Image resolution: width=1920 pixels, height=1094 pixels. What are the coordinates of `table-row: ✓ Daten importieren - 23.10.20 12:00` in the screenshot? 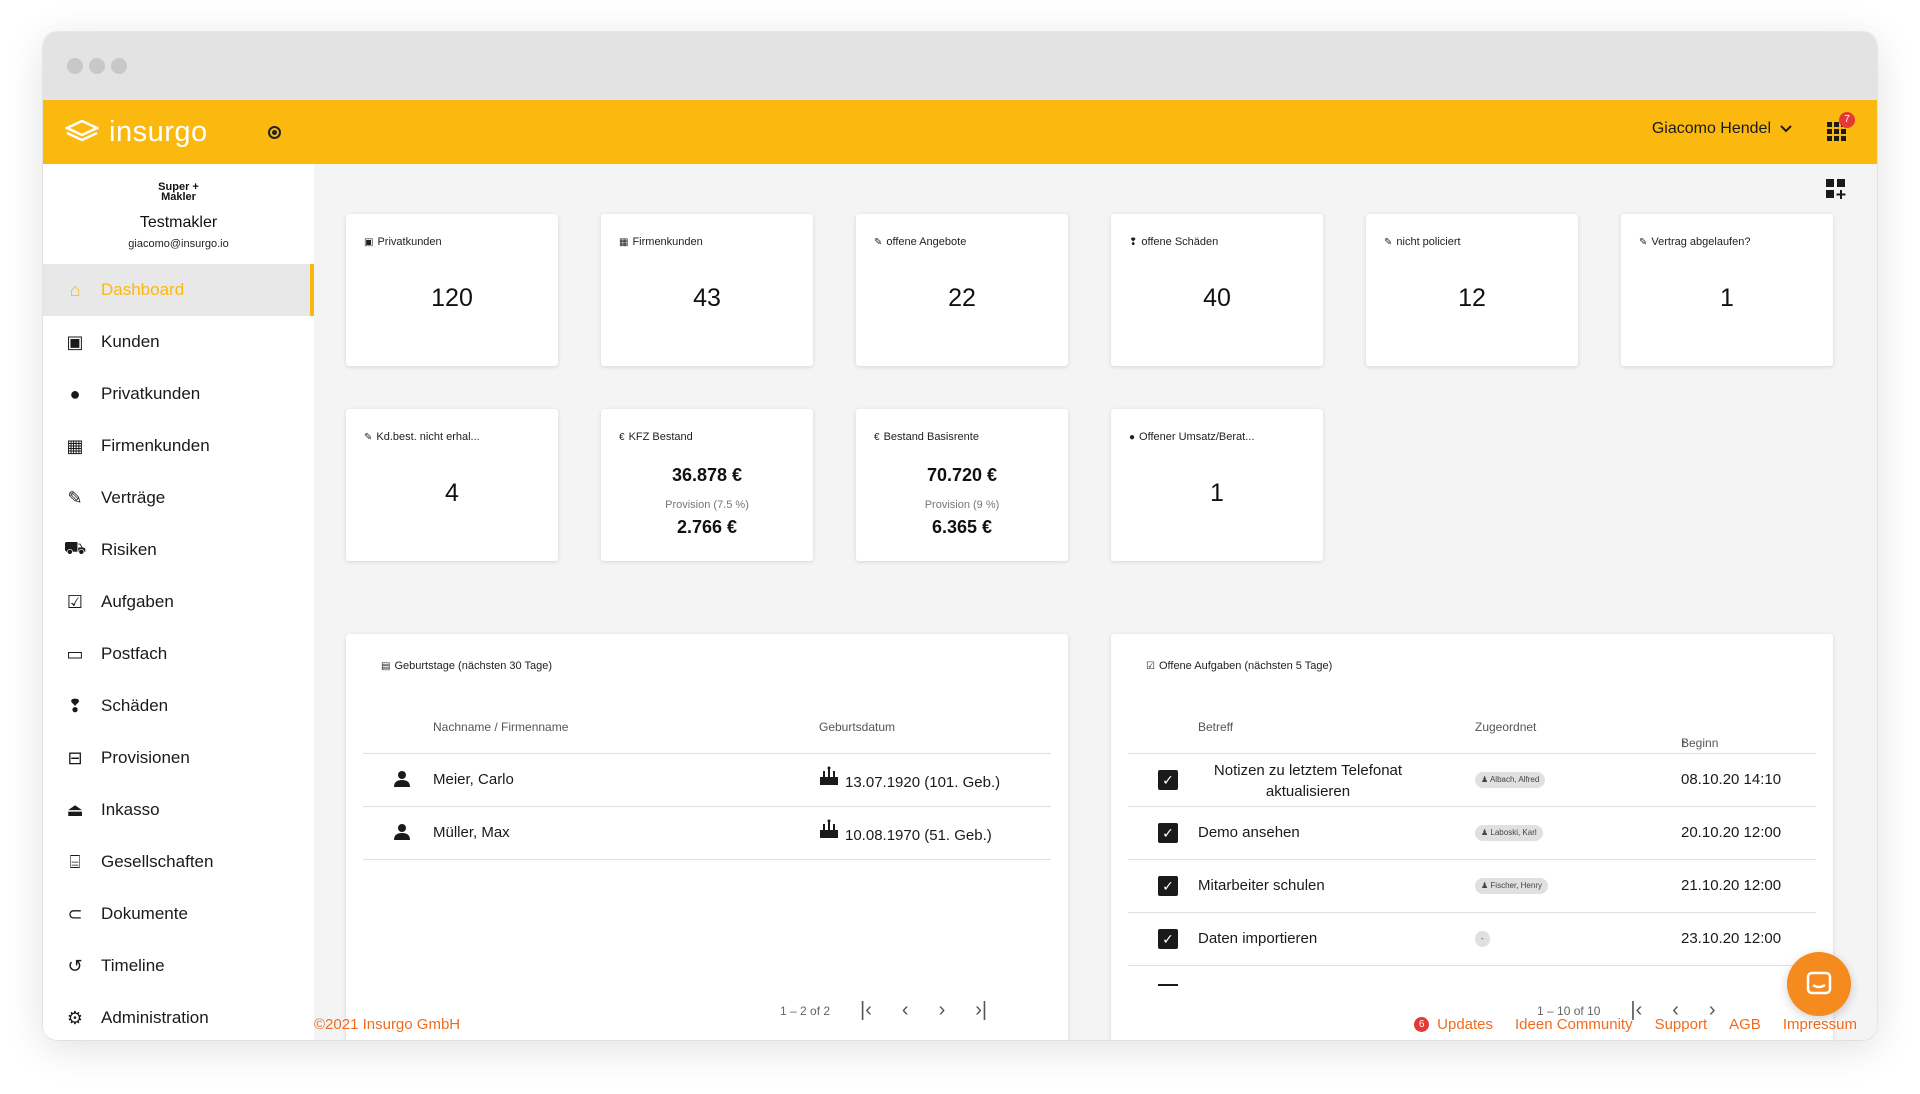 It's located at (1472, 939).